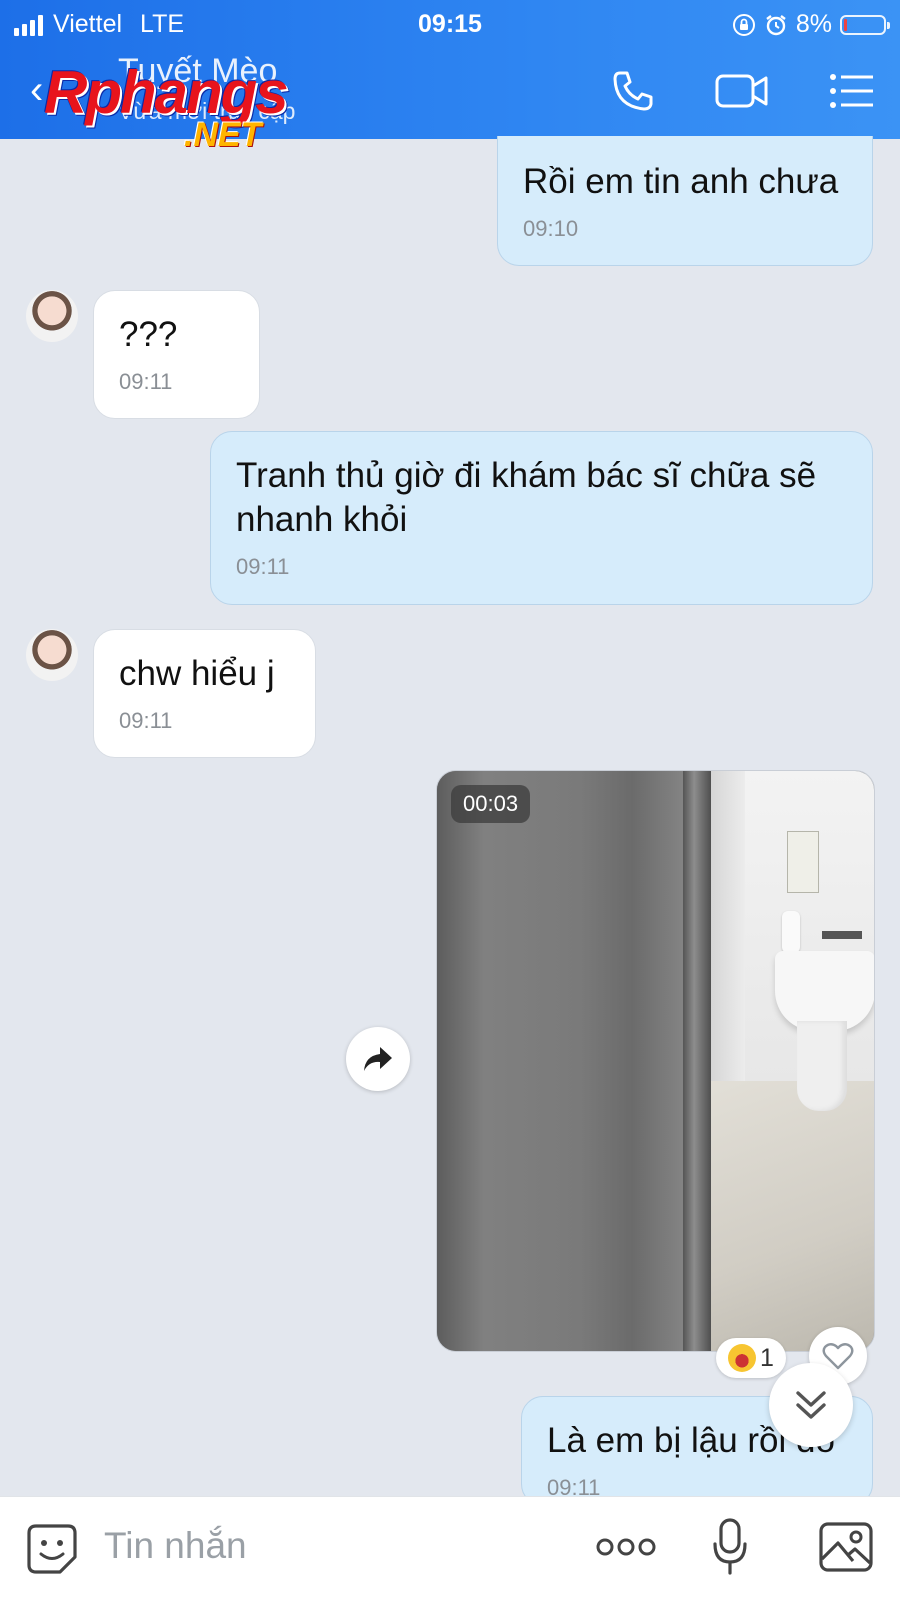 The image size is (900, 1601). What do you see at coordinates (813, 24) in the screenshot?
I see `battery-percent: 8%` at bounding box center [813, 24].